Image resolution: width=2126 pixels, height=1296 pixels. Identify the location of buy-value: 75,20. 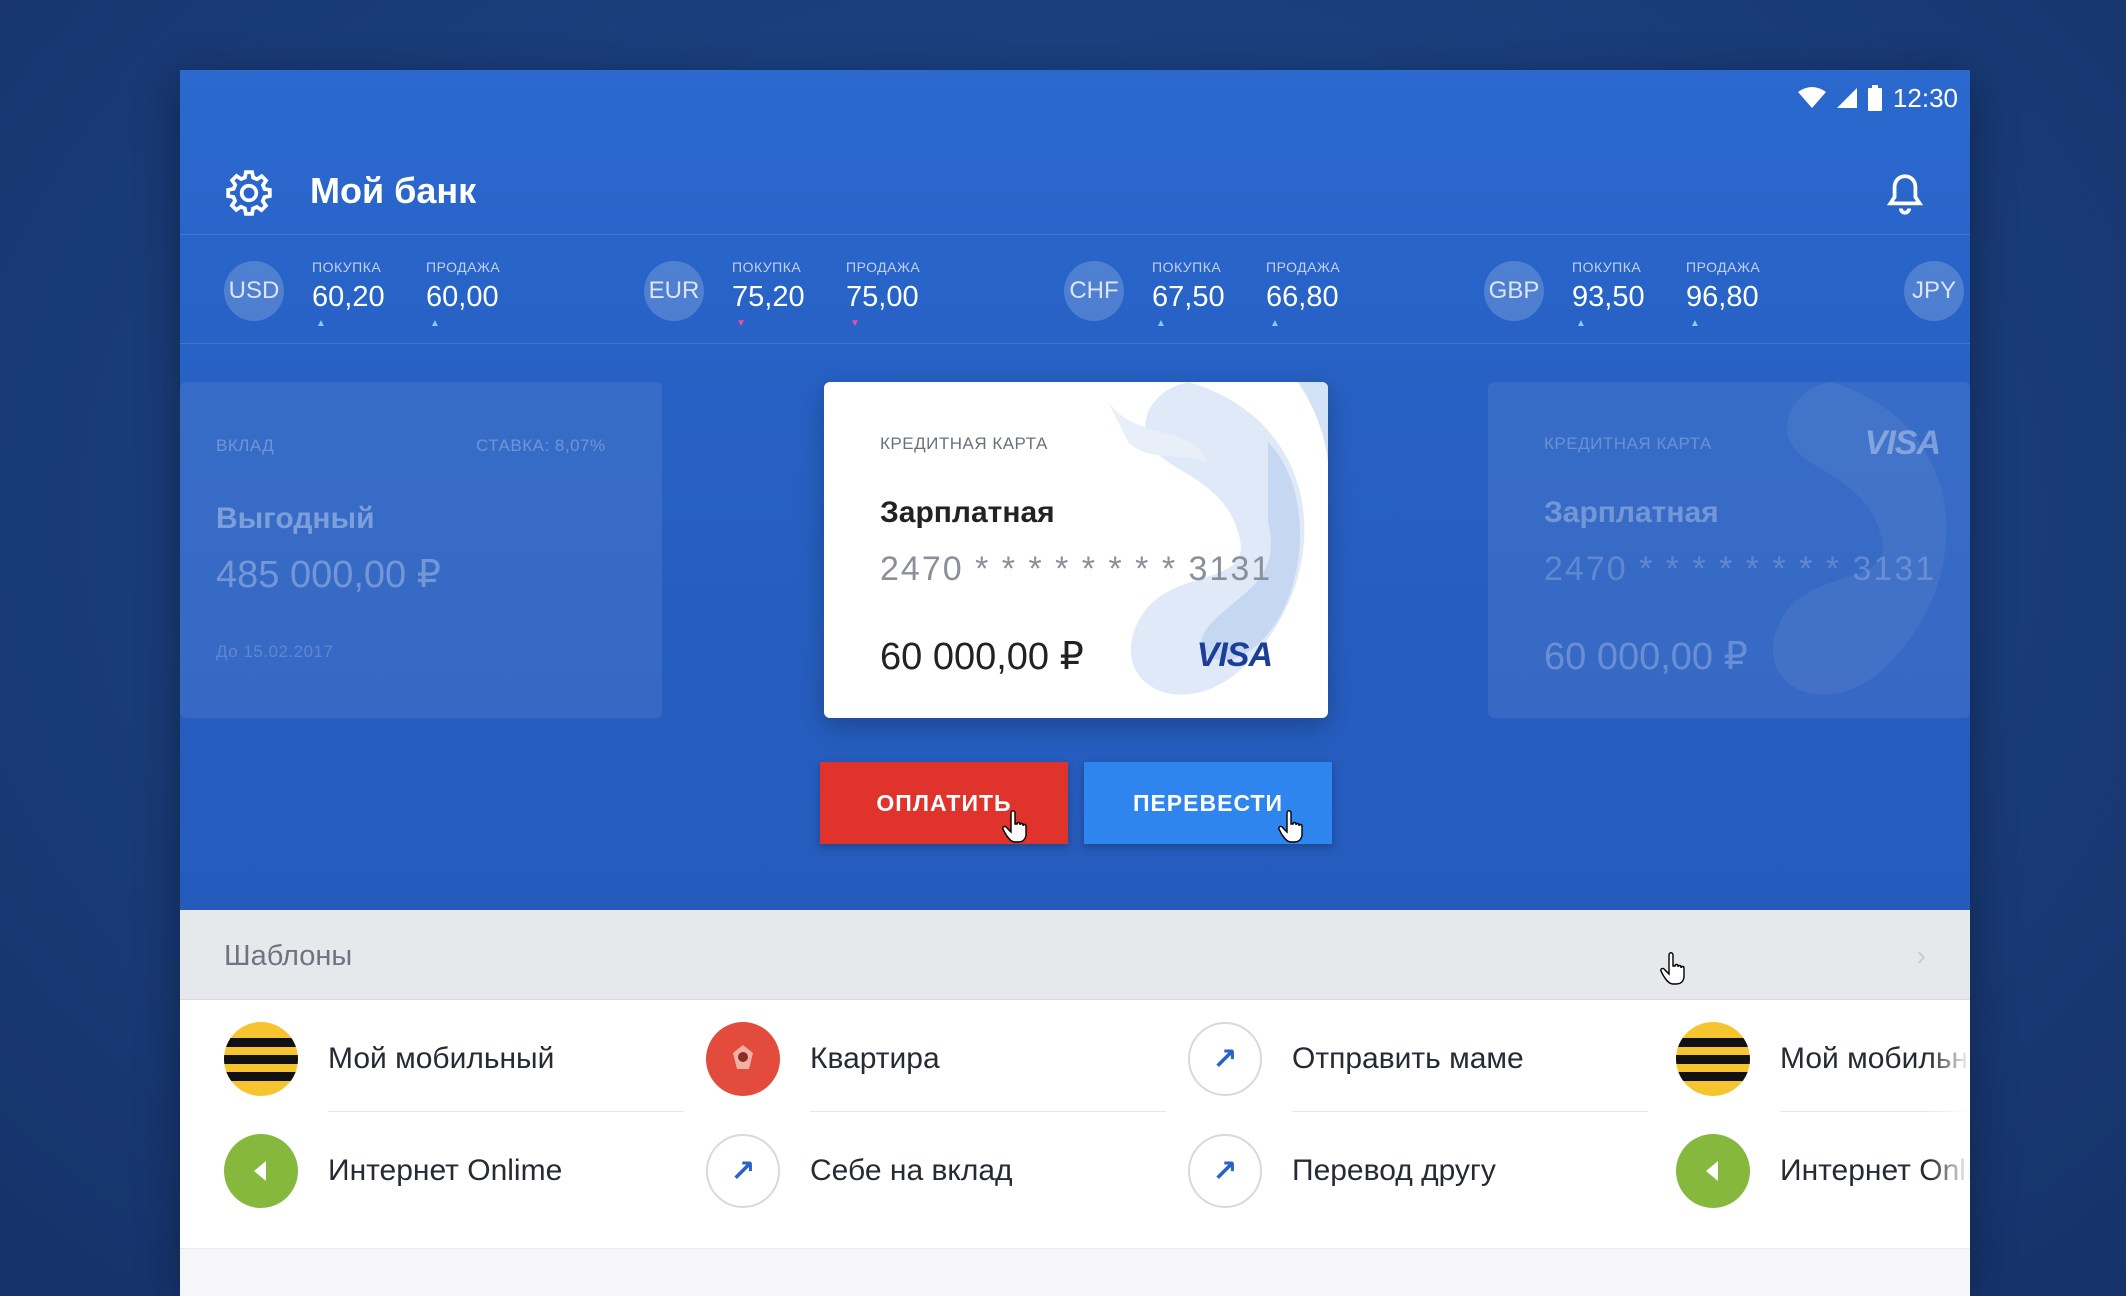
(768, 297).